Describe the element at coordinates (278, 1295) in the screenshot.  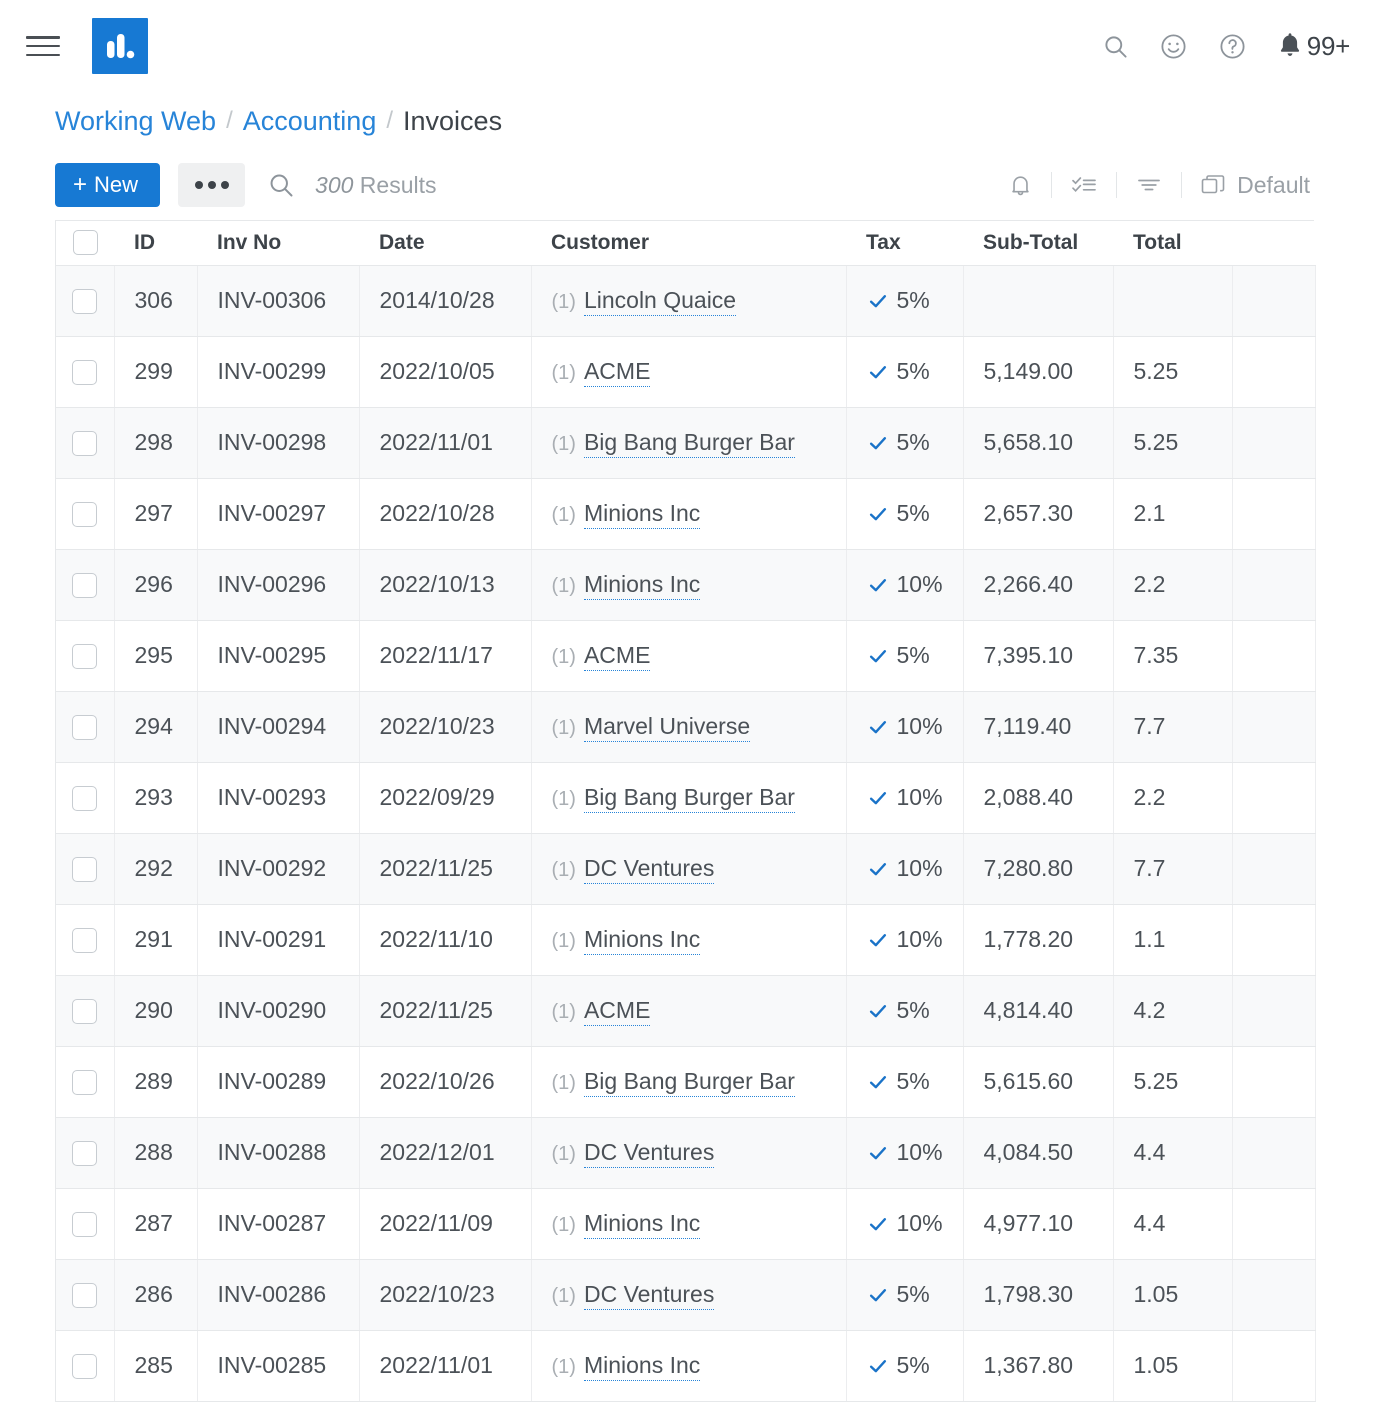
I see `cell-inv-no: INV-00286` at that location.